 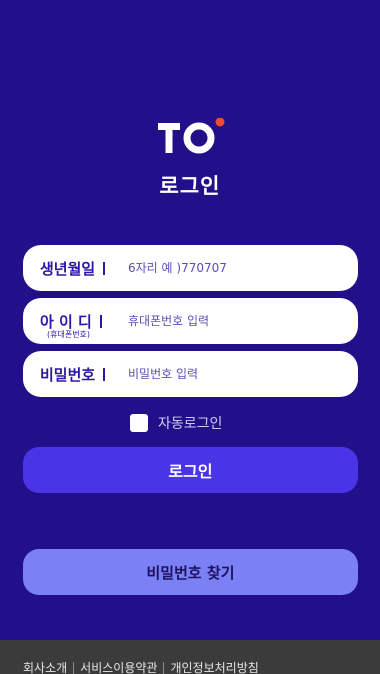 What do you see at coordinates (190, 657) in the screenshot?
I see `footer: 회사소개 서비스이용약관 개인정보처리방침` at bounding box center [190, 657].